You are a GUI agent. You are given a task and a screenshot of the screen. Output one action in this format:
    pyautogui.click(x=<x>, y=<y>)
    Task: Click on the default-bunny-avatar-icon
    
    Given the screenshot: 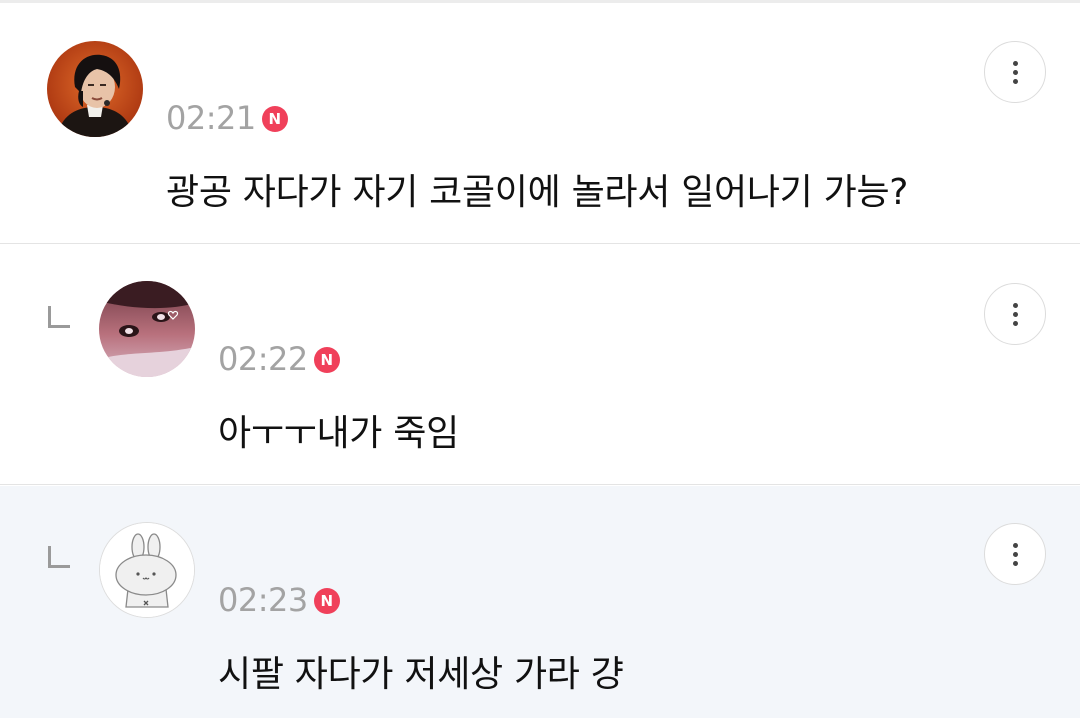 What is the action you would take?
    pyautogui.click(x=147, y=570)
    